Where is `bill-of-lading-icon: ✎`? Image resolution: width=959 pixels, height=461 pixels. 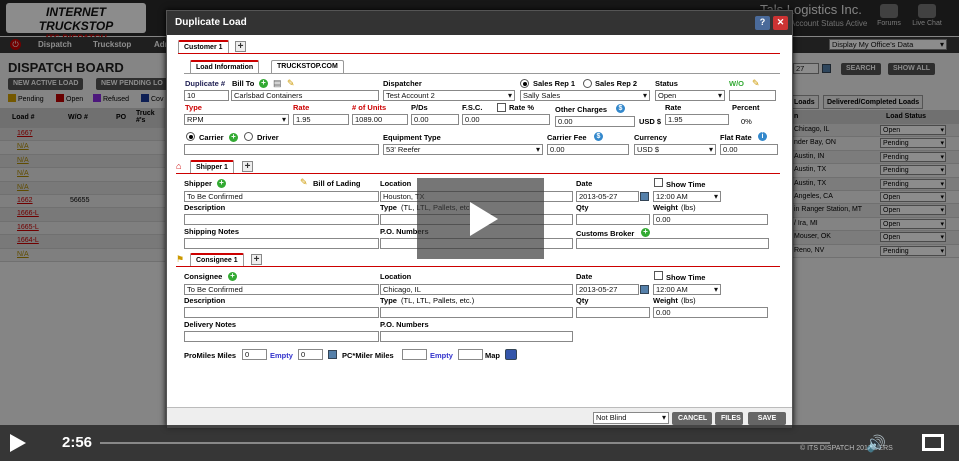
bill-of-lading-icon: ✎ is located at coordinates (305, 182).